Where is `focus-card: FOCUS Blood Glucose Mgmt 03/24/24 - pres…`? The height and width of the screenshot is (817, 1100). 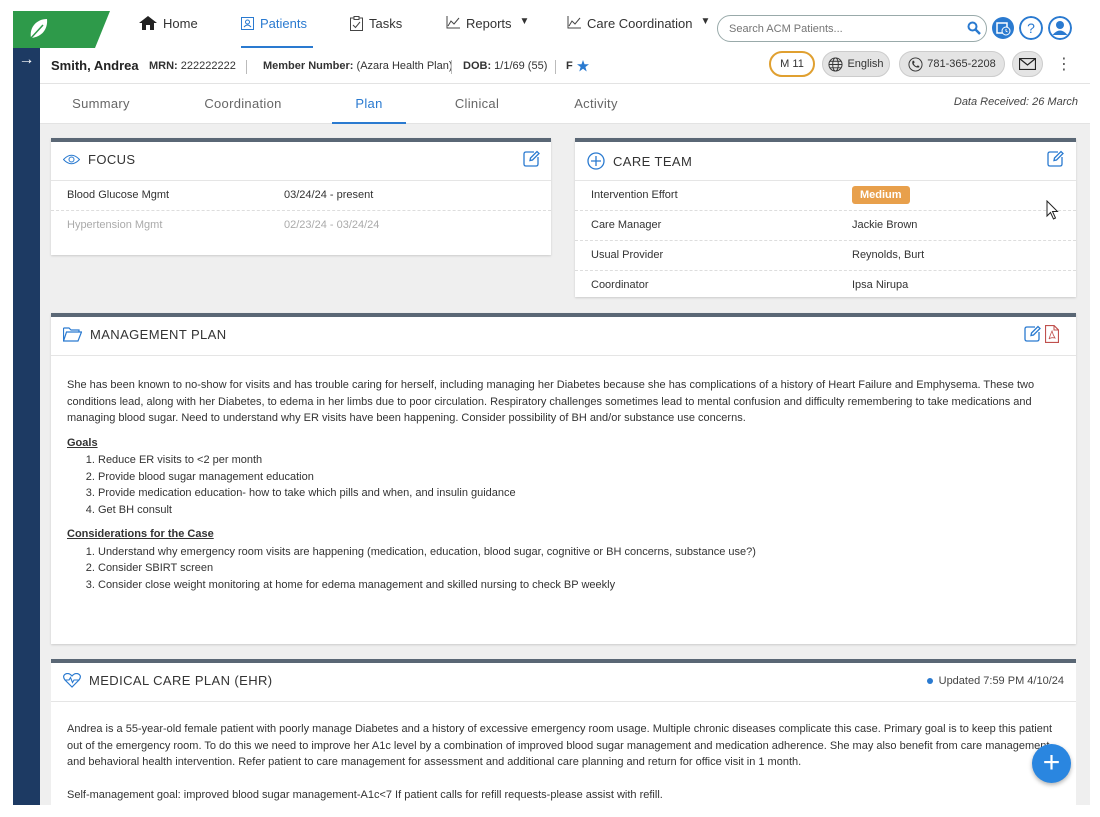 focus-card: FOCUS Blood Glucose Mgmt 03/24/24 - pres… is located at coordinates (301, 196).